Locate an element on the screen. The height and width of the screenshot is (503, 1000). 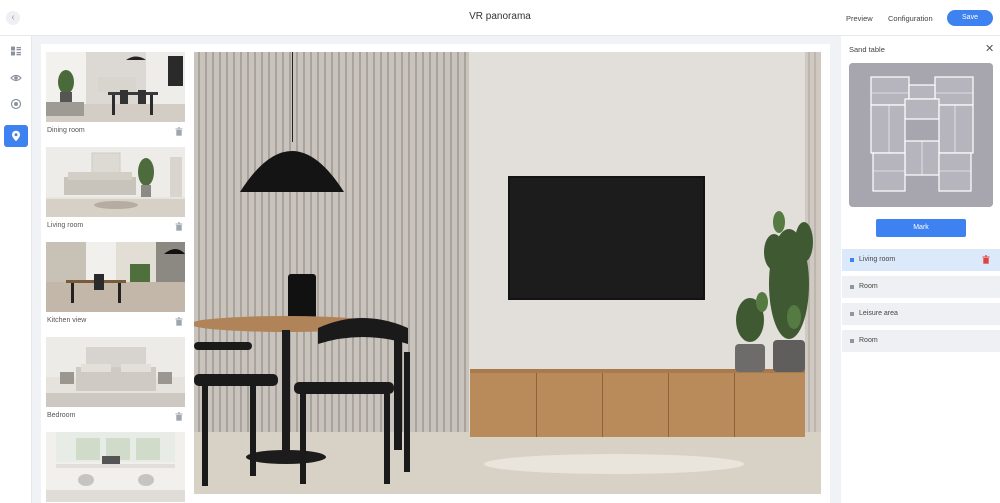
location-pin-icon is located at coordinates (16, 136).